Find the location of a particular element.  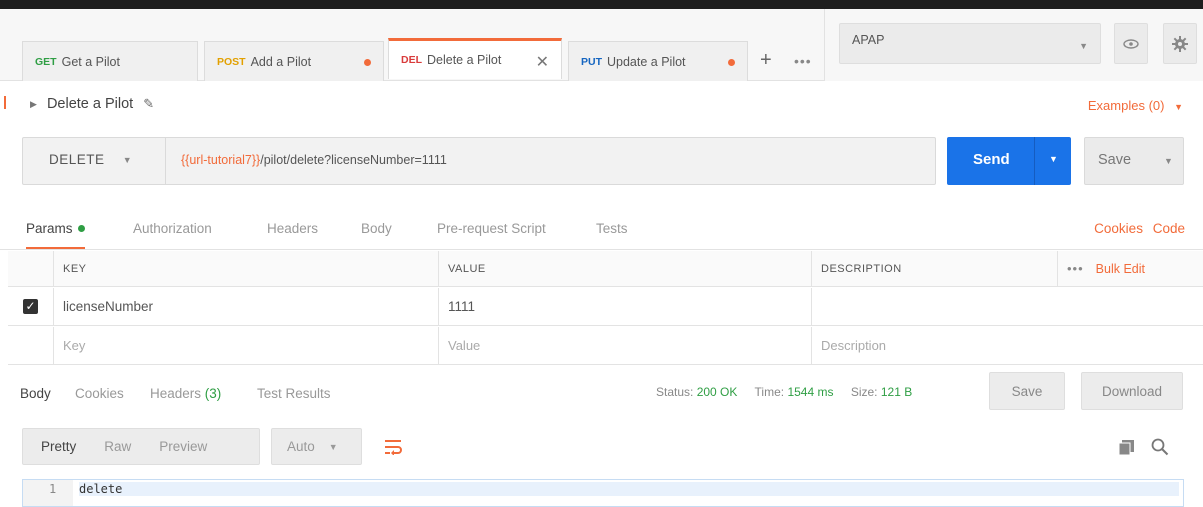

tab-method-label: PUT is located at coordinates (591, 61).